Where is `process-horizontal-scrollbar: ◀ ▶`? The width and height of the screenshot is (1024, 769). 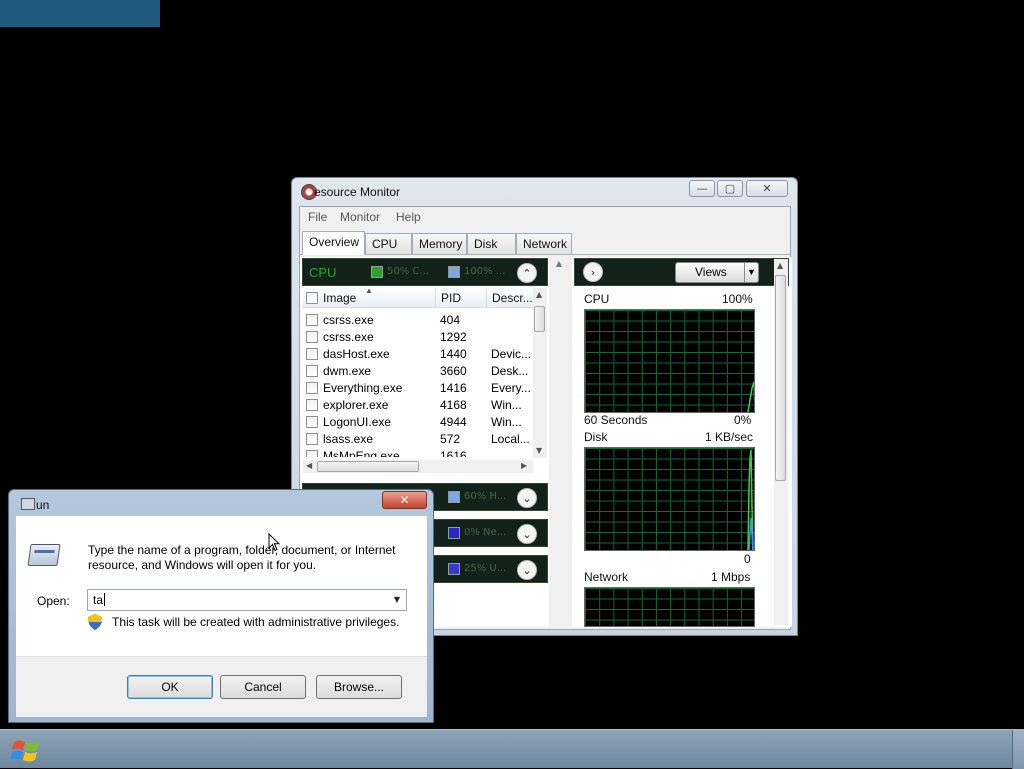
process-horizontal-scrollbar: ◀ ▶ is located at coordinates (418, 466).